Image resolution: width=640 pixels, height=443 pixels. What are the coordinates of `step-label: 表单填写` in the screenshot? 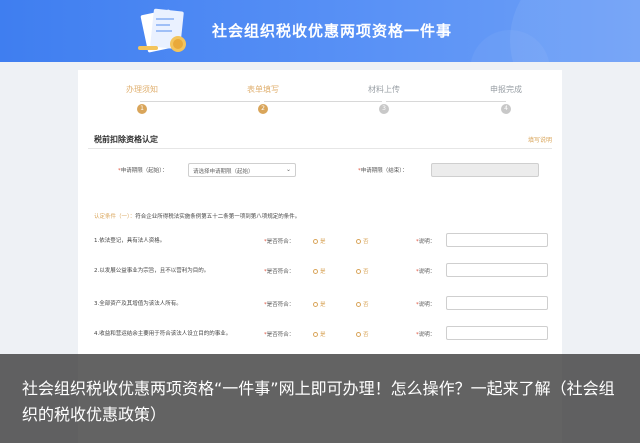 It's located at (263, 89).